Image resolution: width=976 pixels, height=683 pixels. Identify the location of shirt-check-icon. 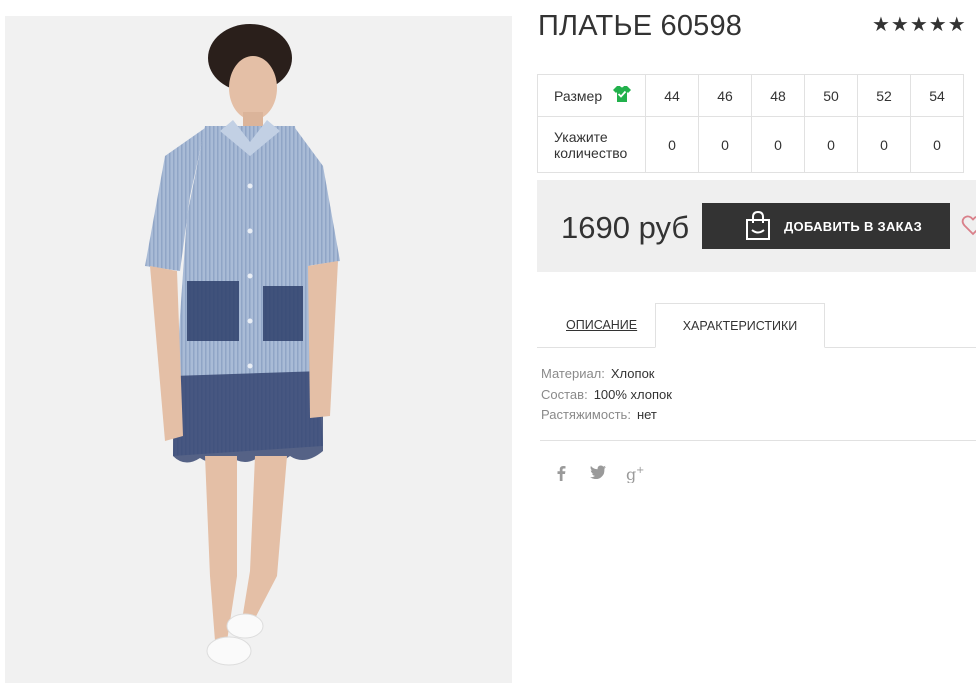
(622, 94).